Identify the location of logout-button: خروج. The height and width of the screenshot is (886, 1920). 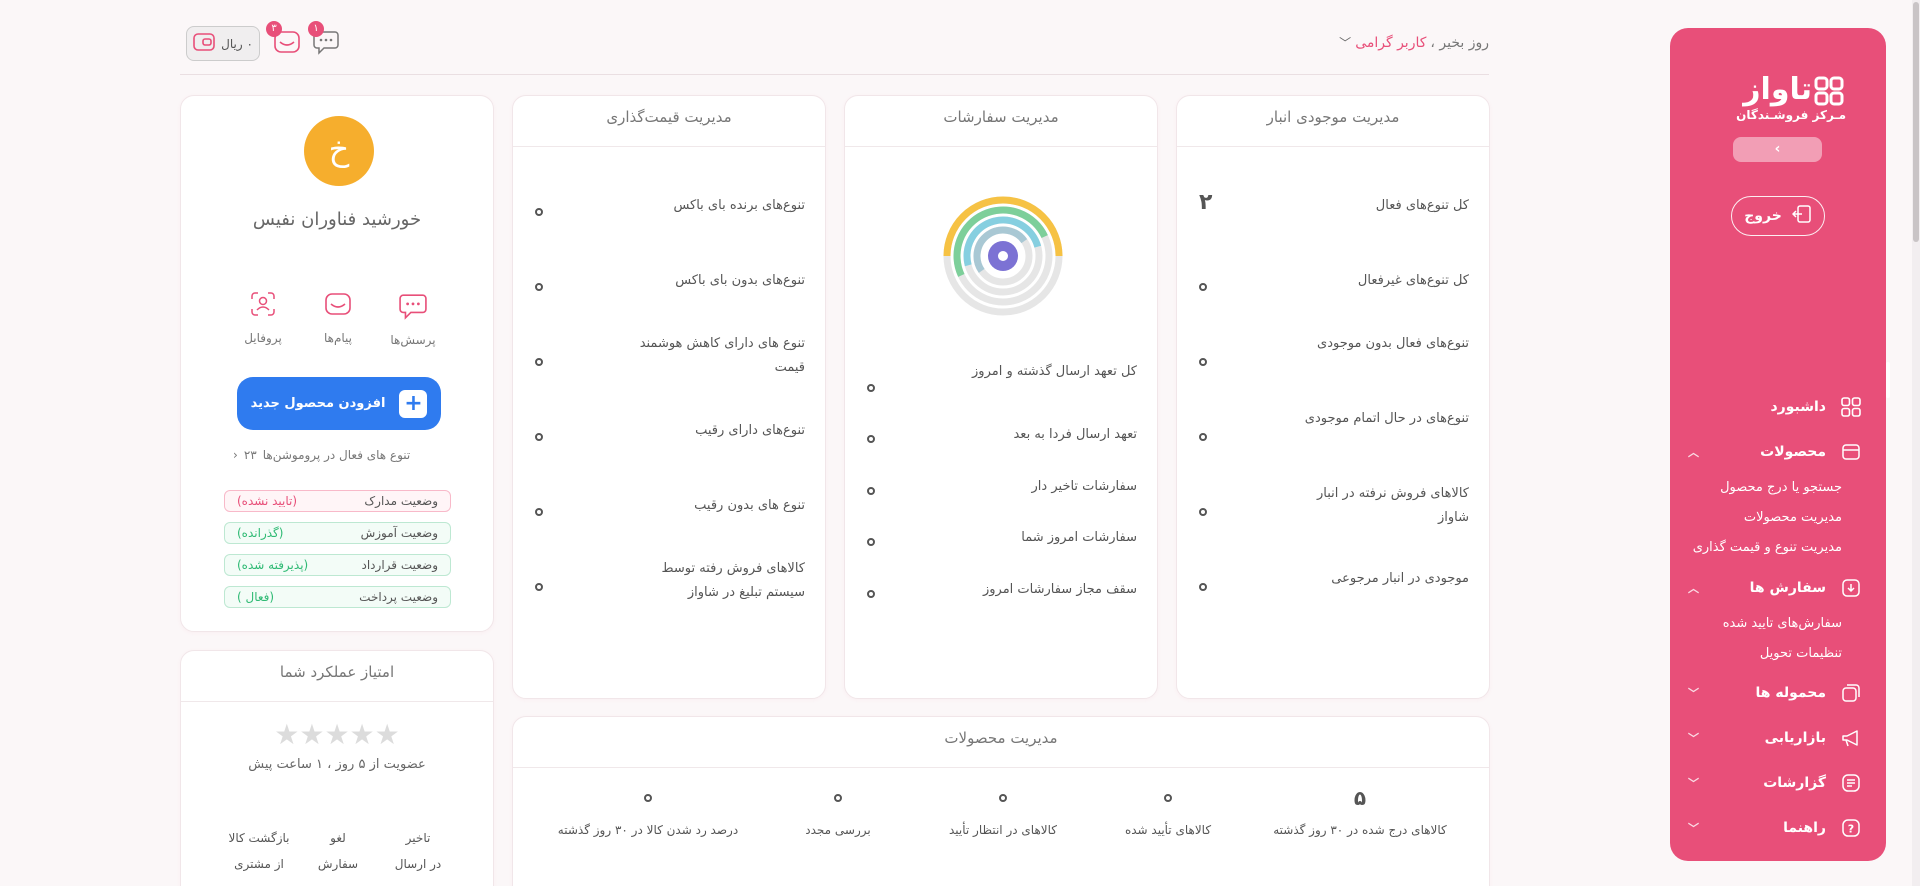
(1778, 216).